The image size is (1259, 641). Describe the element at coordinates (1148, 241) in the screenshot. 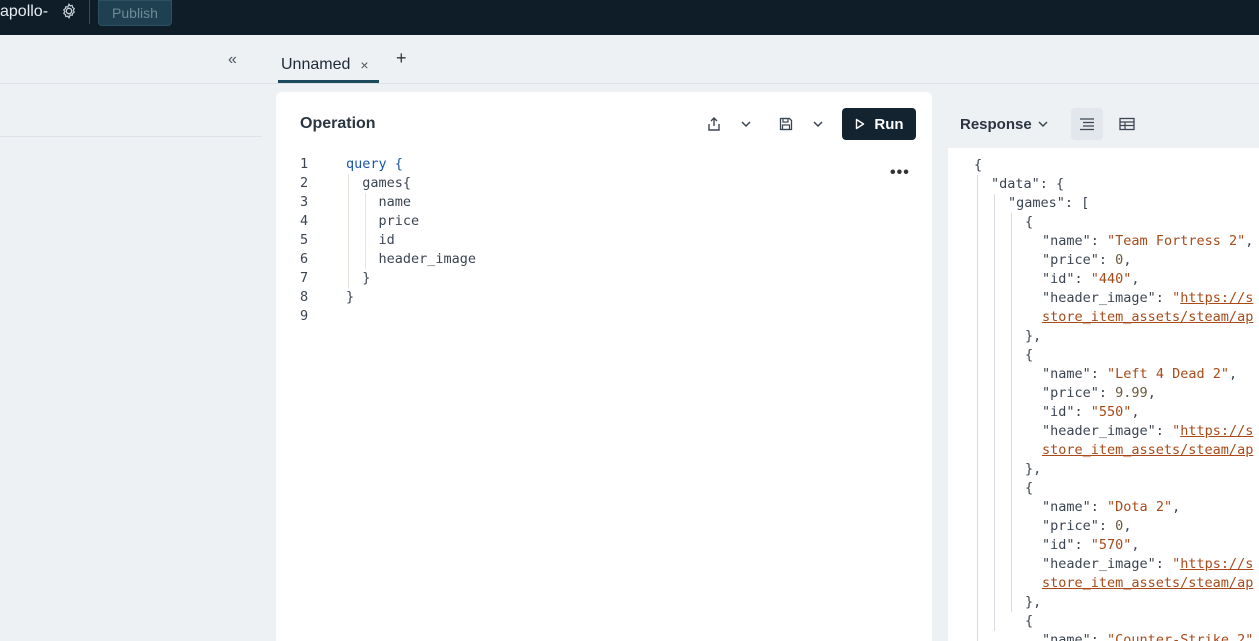

I see `json-line: "name": "Team Fortress 2",` at that location.